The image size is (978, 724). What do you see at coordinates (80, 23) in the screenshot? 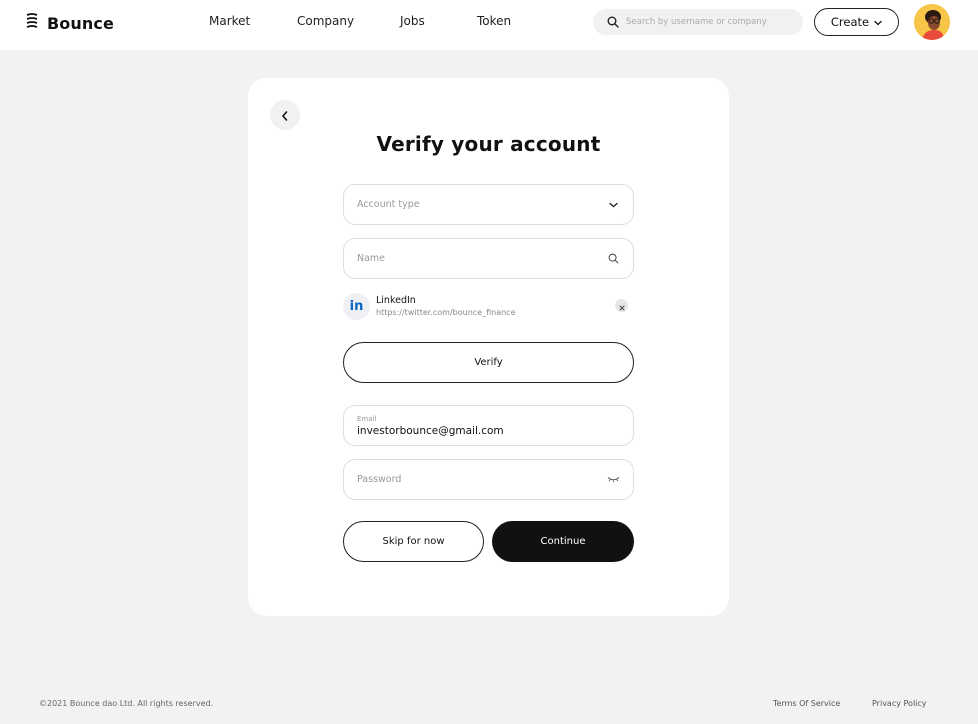
I see `logo-text: Bounce` at bounding box center [80, 23].